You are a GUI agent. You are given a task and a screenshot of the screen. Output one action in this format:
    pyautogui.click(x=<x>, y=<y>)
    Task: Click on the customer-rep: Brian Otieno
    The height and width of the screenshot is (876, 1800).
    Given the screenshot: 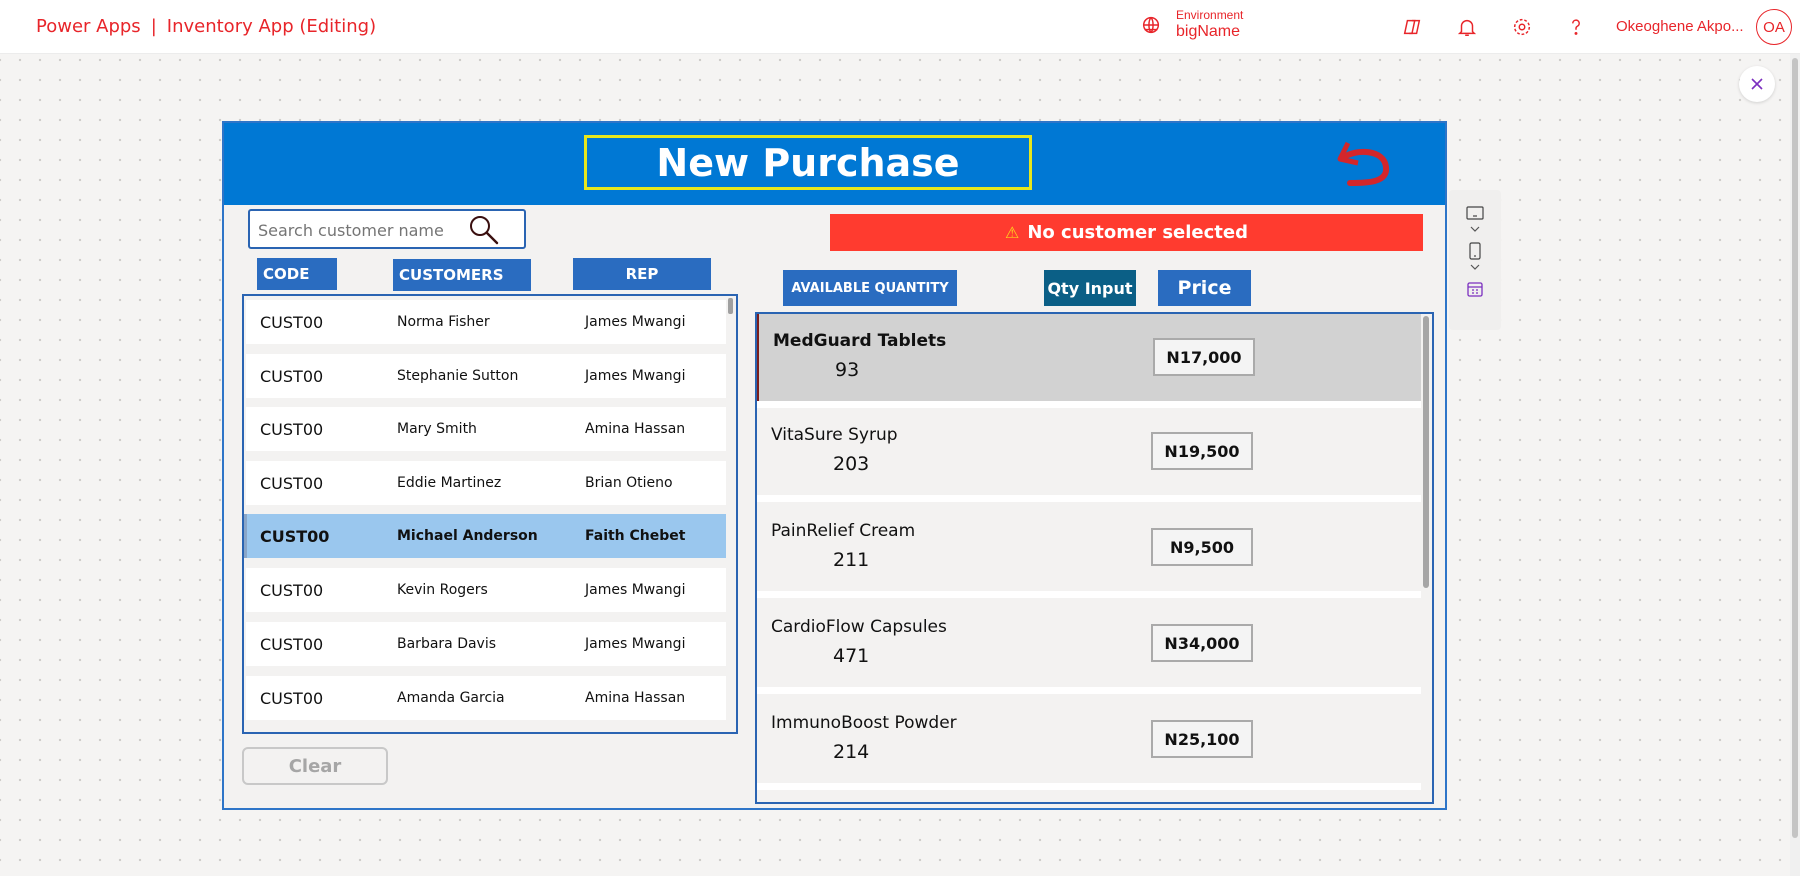 What is the action you would take?
    pyautogui.click(x=629, y=483)
    